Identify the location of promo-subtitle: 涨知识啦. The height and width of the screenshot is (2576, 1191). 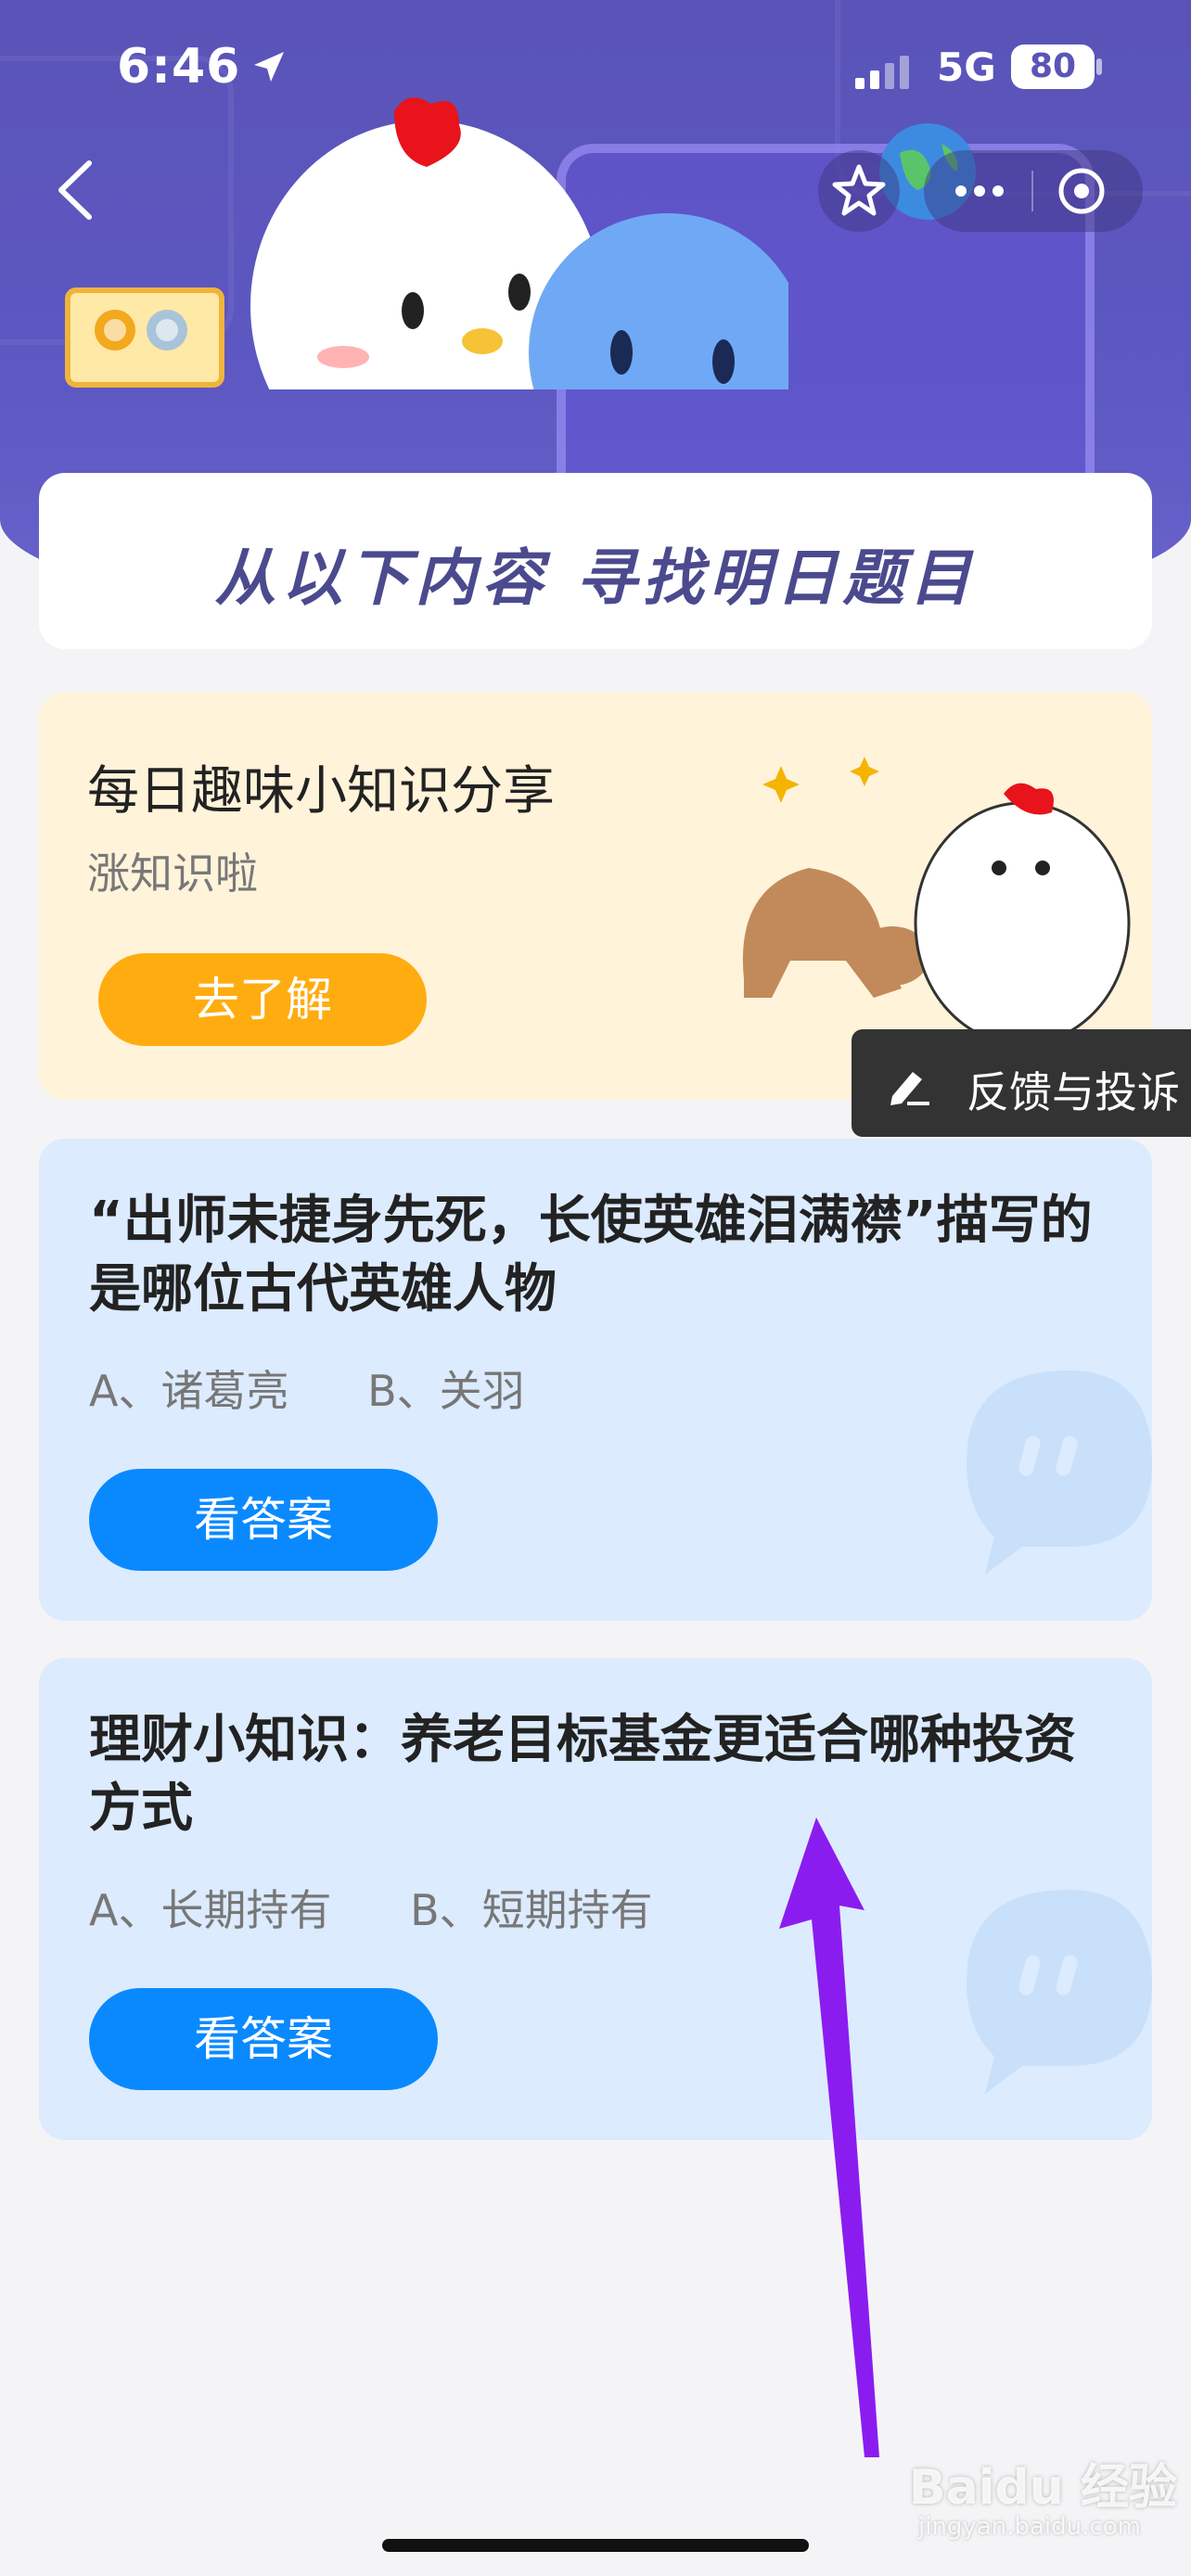
(172, 873).